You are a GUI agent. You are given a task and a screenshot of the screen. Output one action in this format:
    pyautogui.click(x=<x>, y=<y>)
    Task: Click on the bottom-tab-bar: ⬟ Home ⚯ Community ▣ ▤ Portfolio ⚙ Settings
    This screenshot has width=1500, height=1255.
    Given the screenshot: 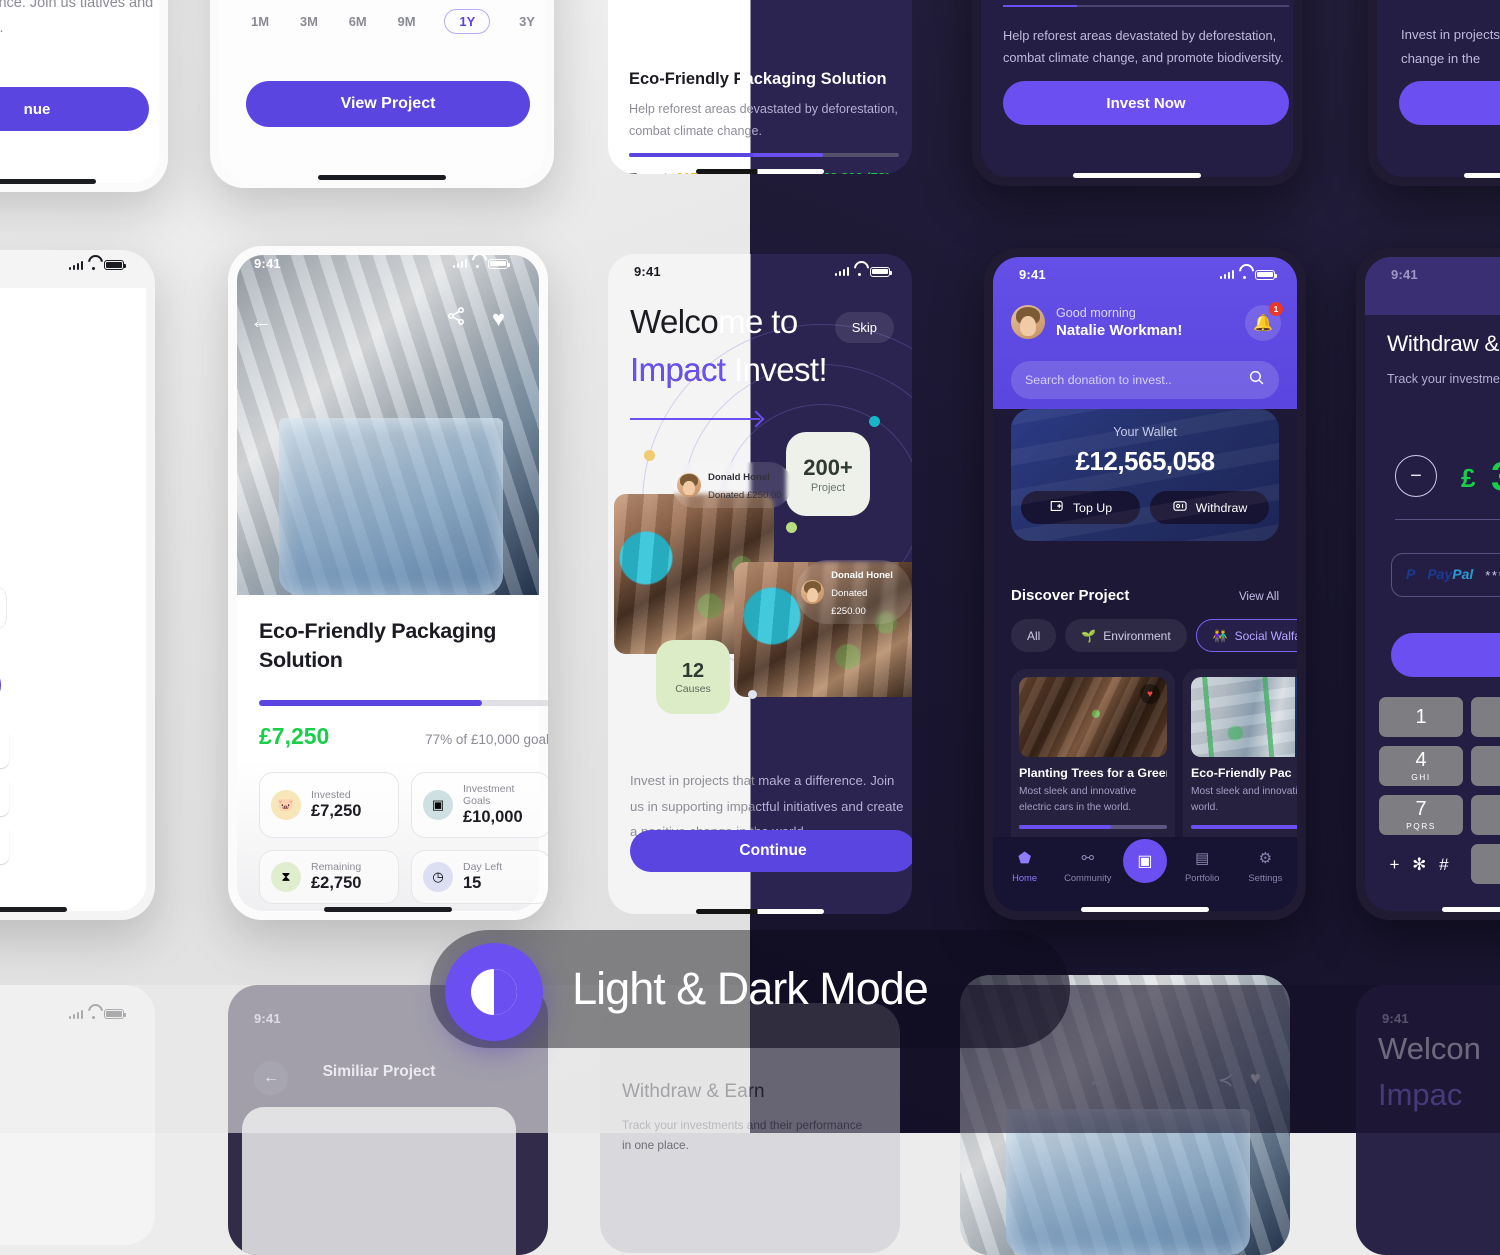 What is the action you would take?
    pyautogui.click(x=1145, y=874)
    